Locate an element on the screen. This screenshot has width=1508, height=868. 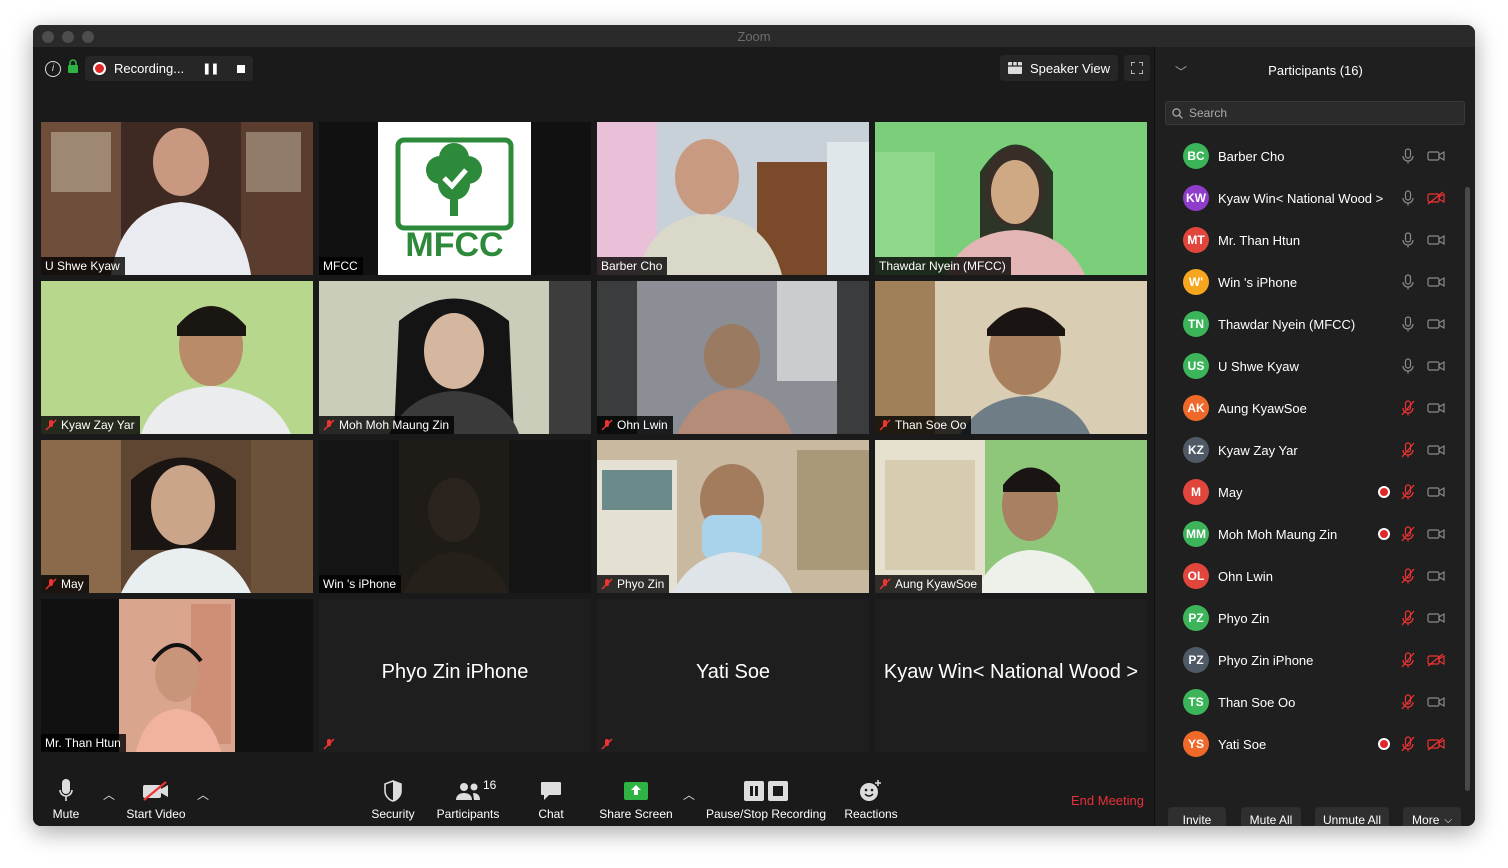
participant-name: May is located at coordinates (1230, 492).